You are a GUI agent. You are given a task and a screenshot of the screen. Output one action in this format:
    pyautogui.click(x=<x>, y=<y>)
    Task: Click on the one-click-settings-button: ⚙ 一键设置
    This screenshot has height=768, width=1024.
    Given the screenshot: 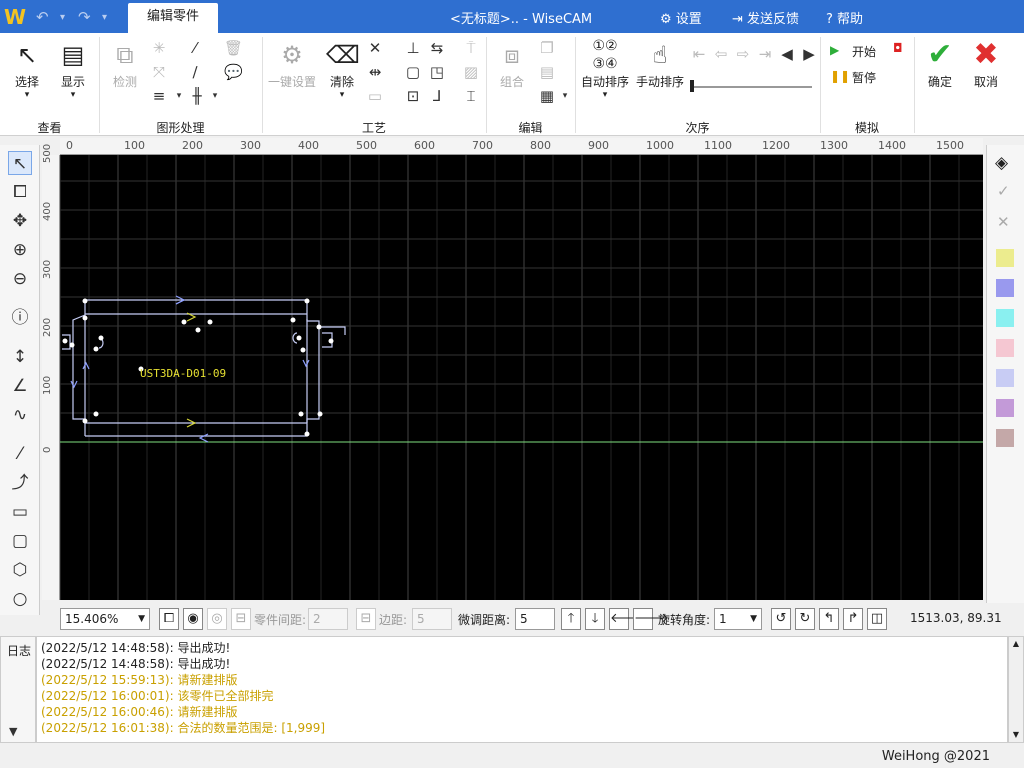 What is the action you would take?
    pyautogui.click(x=292, y=63)
    